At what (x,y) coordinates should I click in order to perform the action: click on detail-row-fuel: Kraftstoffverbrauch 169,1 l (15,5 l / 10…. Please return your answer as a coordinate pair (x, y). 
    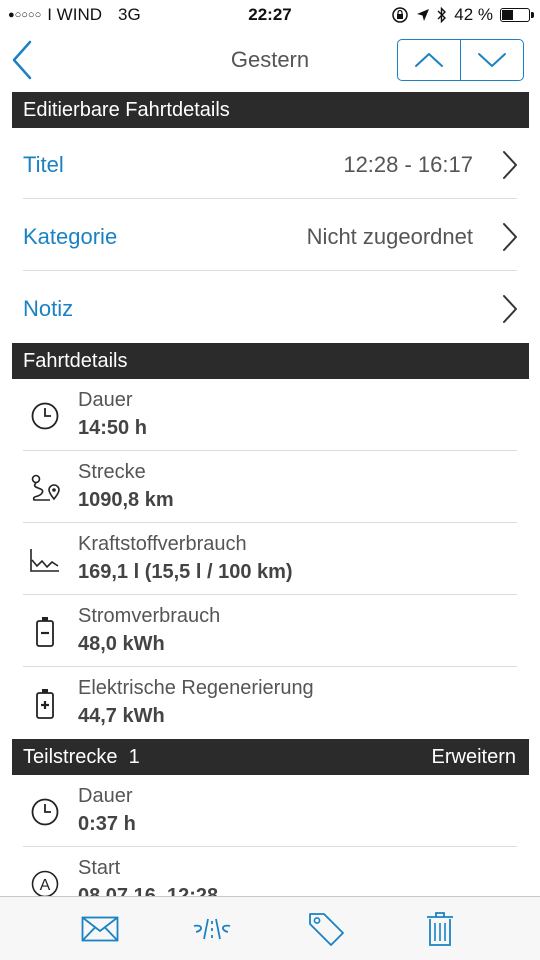
    Looking at the image, I should click on (270, 559).